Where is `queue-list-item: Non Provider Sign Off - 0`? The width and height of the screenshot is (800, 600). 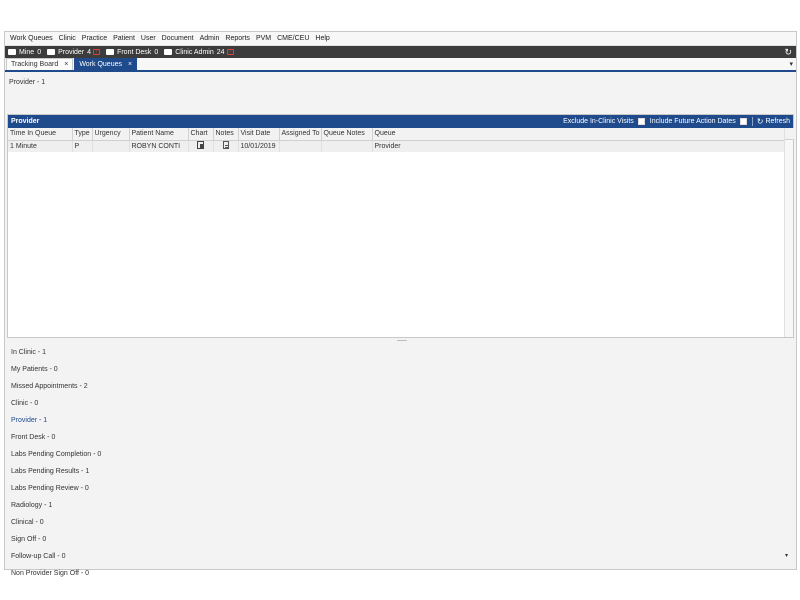 queue-list-item: Non Provider Sign Off - 0 is located at coordinates (56, 573).